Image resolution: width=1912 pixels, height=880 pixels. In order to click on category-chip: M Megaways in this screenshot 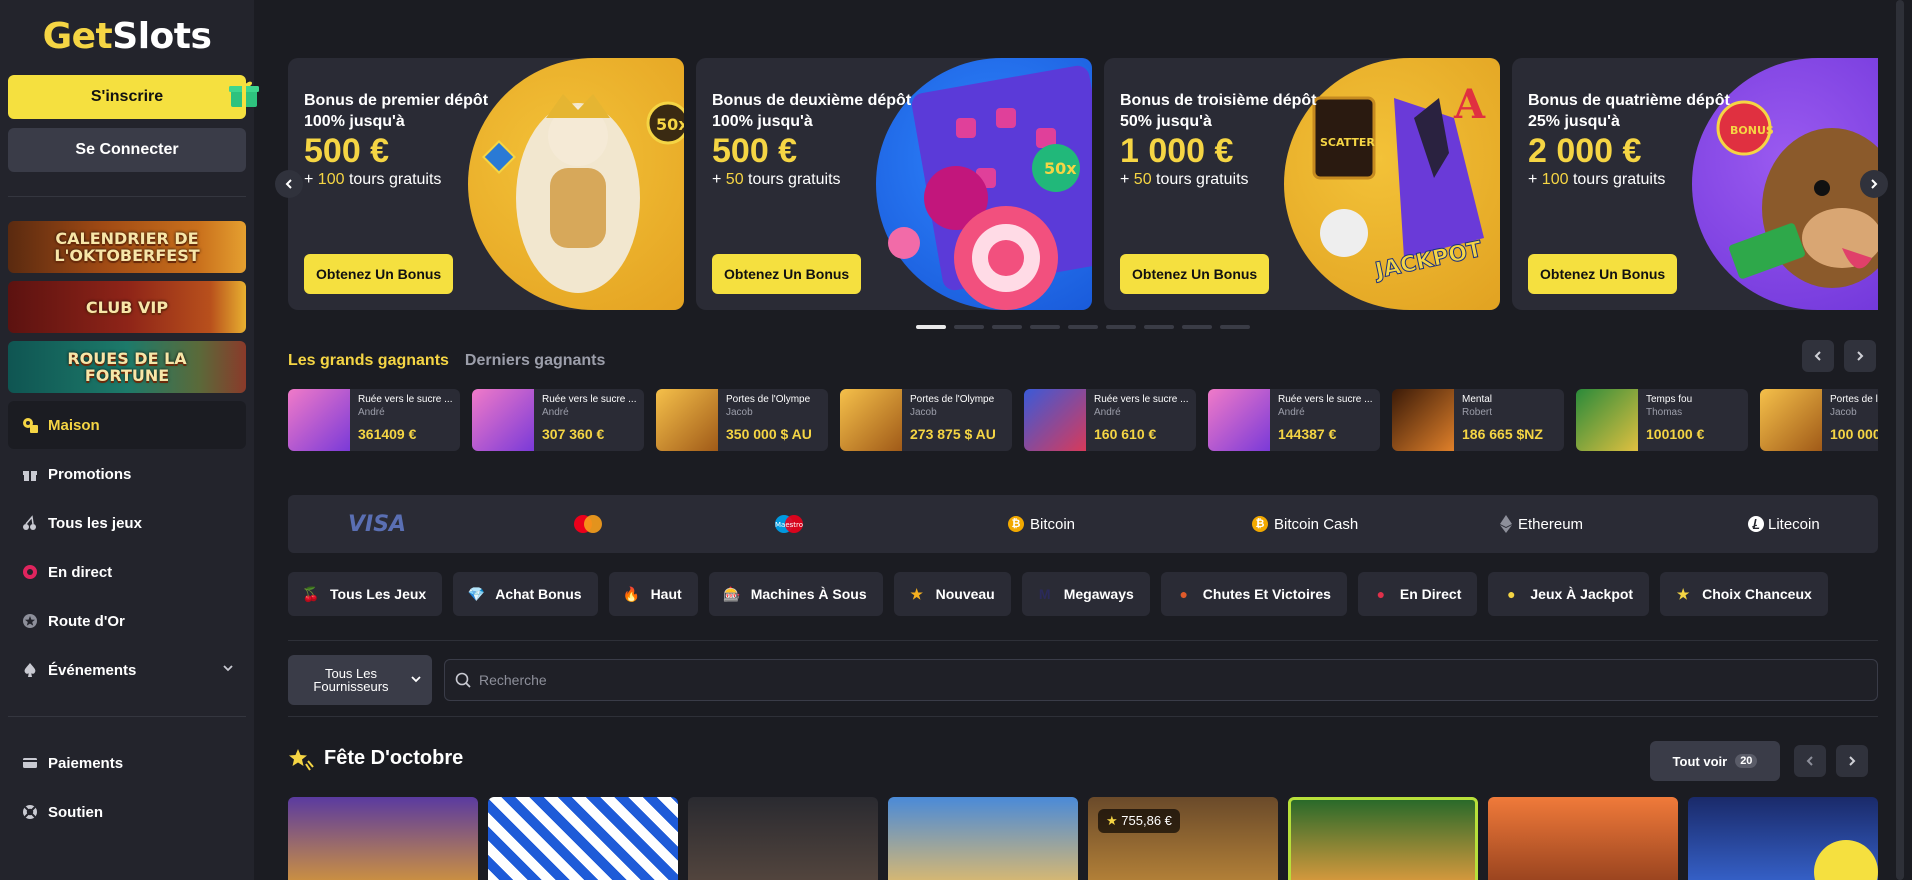, I will do `click(1085, 594)`.